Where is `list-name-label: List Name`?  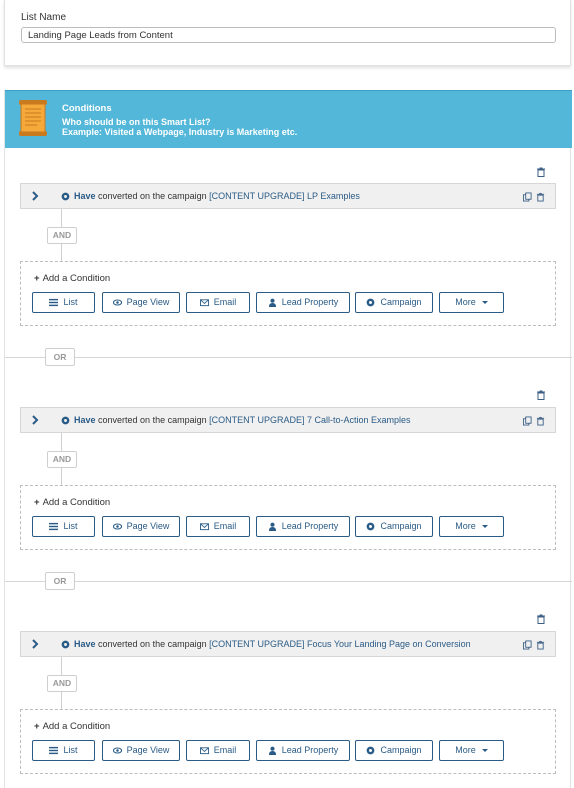 list-name-label: List Name is located at coordinates (44, 17).